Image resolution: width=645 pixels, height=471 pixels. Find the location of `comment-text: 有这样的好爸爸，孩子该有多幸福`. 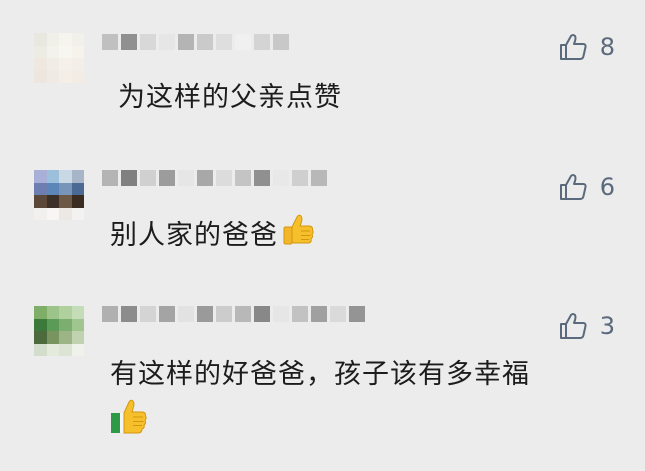

comment-text: 有这样的好爸爸，孩子该有多幸福 is located at coordinates (320, 374).